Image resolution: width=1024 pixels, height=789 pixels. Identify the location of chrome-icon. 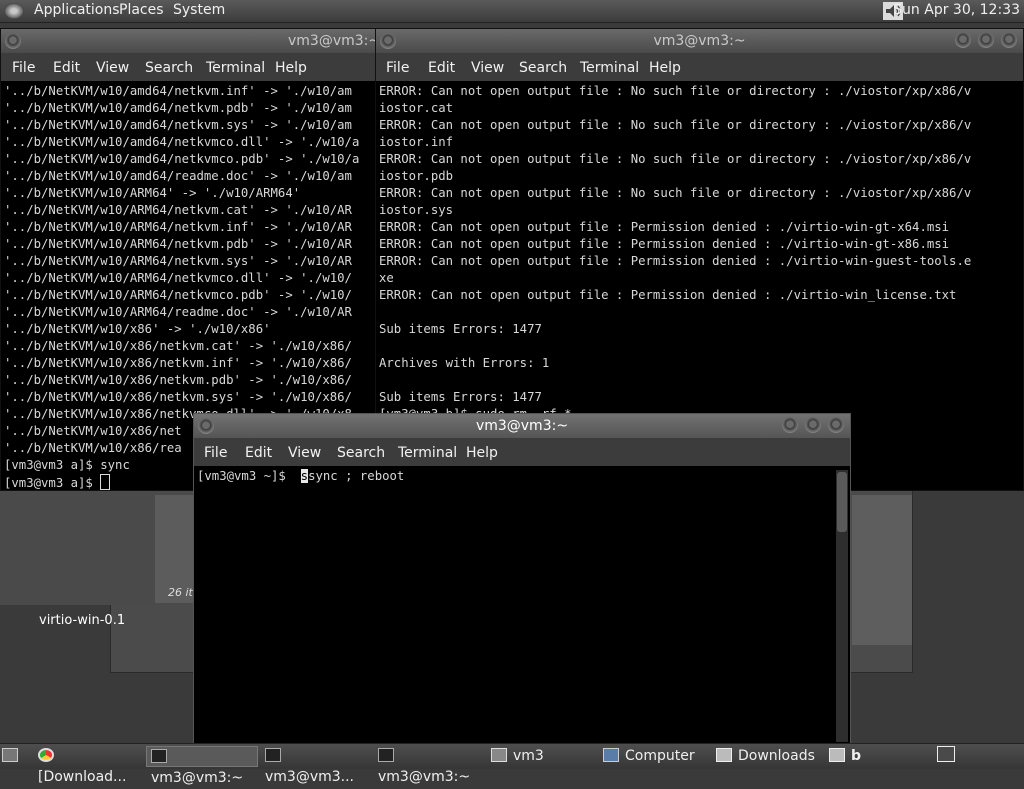
(46, 755).